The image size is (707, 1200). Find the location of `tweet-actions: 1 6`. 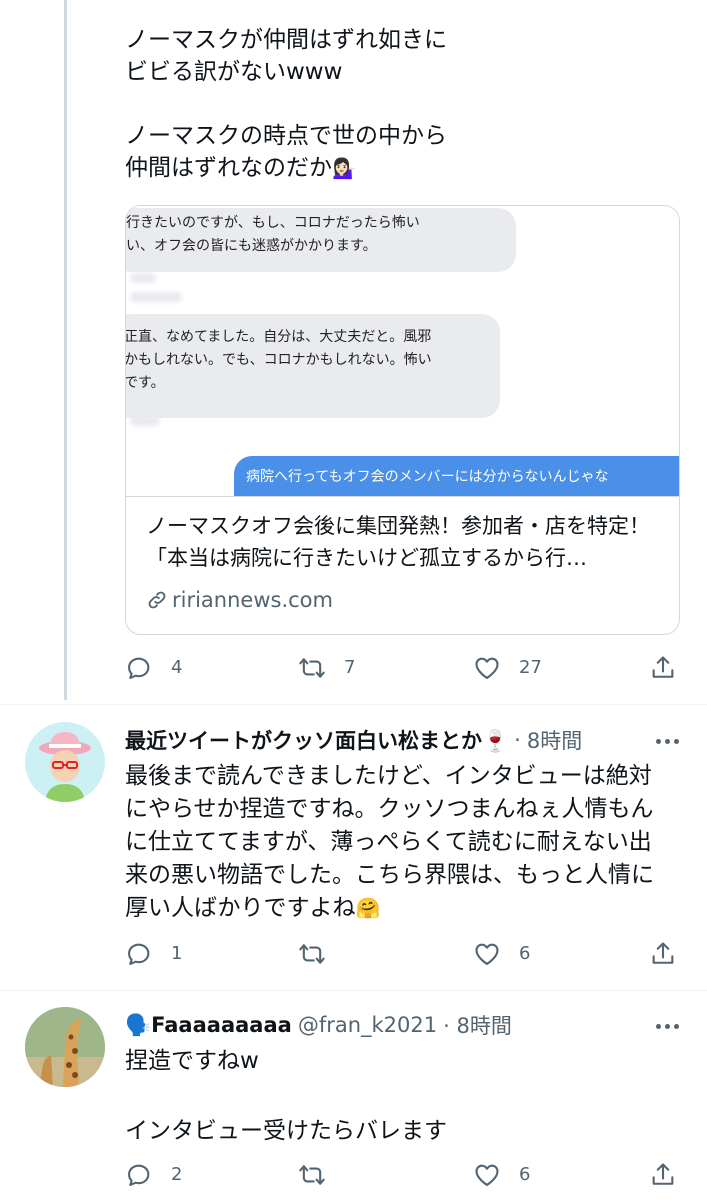

tweet-actions: 1 6 is located at coordinates (405, 957).